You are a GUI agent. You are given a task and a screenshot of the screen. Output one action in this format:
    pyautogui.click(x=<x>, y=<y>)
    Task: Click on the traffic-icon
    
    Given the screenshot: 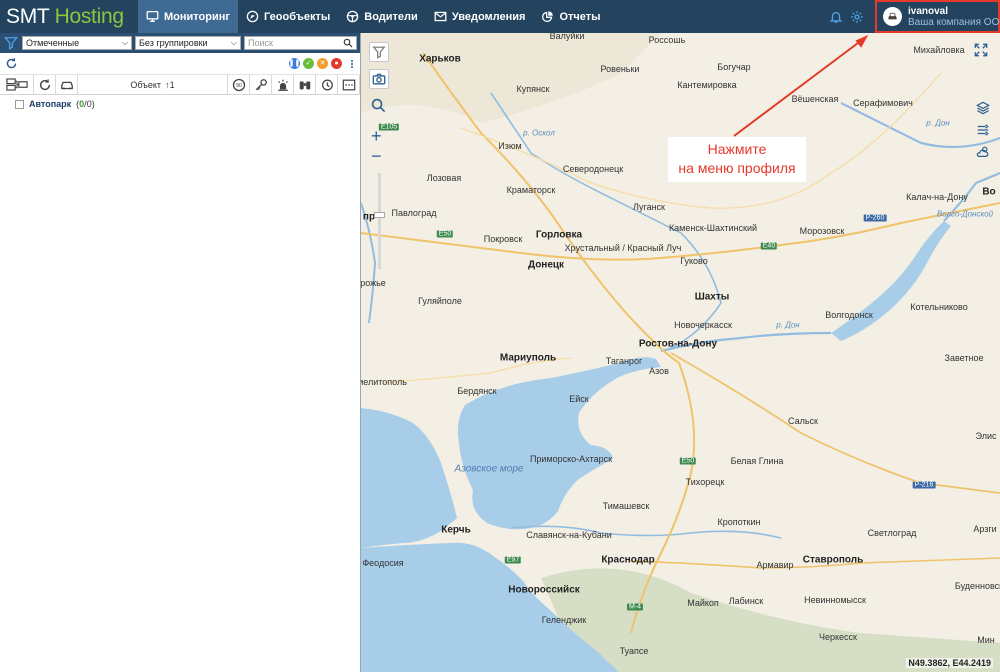 What is the action you would take?
    pyautogui.click(x=983, y=130)
    